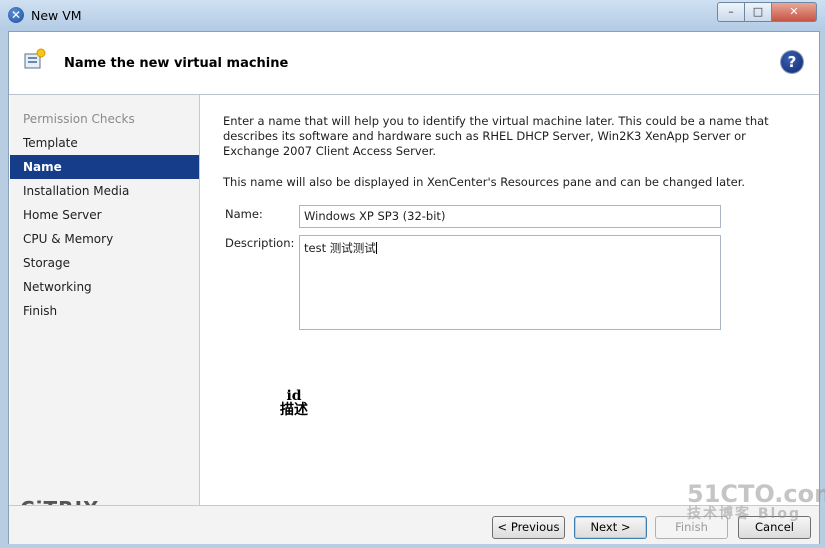  Describe the element at coordinates (510, 282) in the screenshot. I see `description-input: test 测试测试` at that location.